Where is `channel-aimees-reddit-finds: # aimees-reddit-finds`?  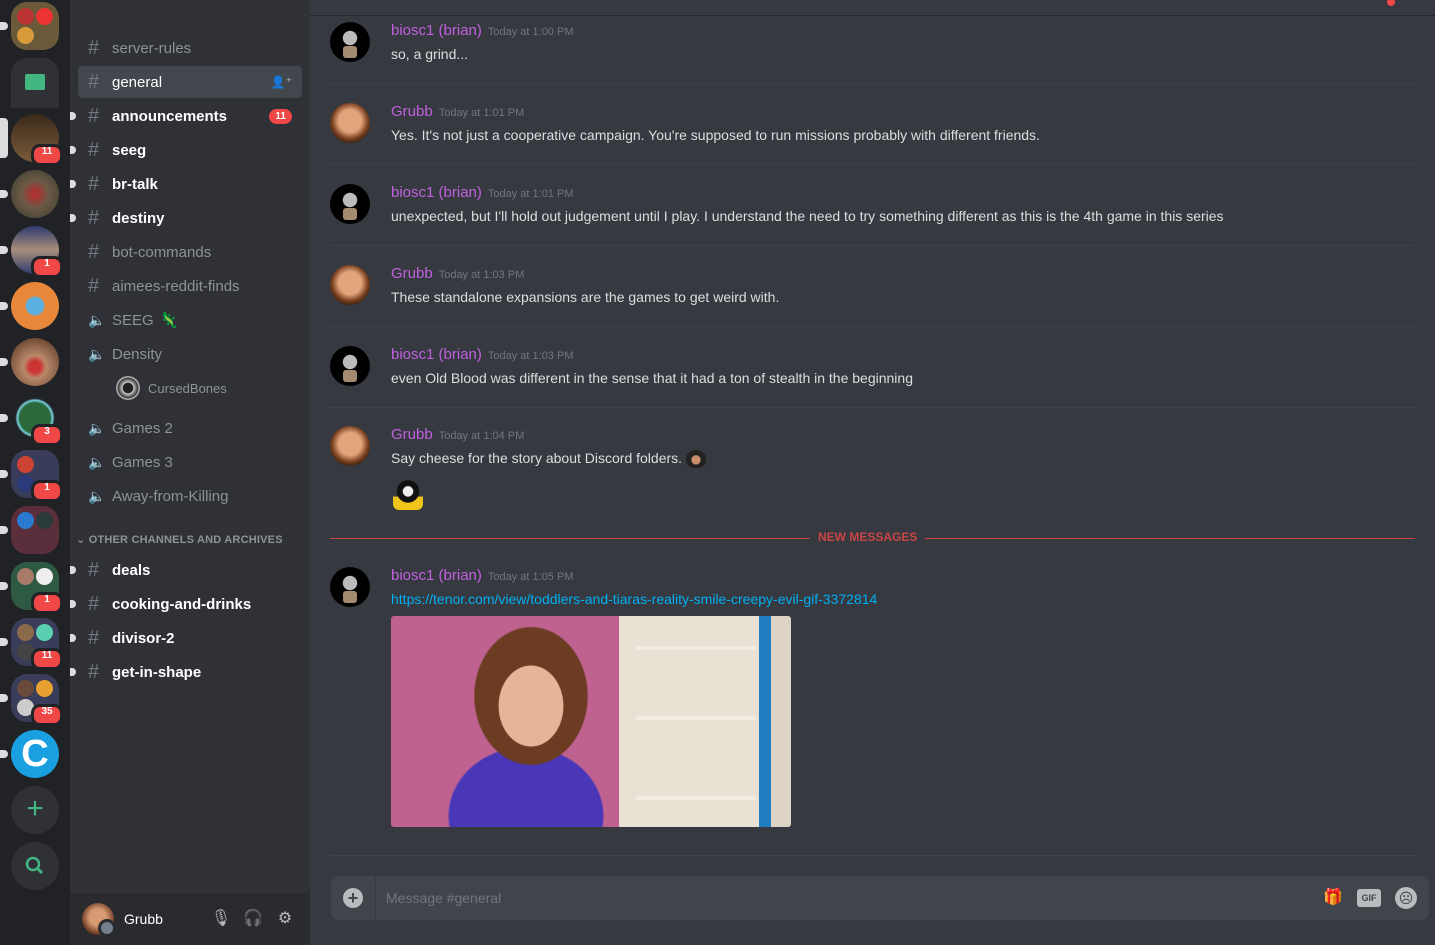
channel-aimees-reddit-finds: # aimees-reddit-finds is located at coordinates (190, 286).